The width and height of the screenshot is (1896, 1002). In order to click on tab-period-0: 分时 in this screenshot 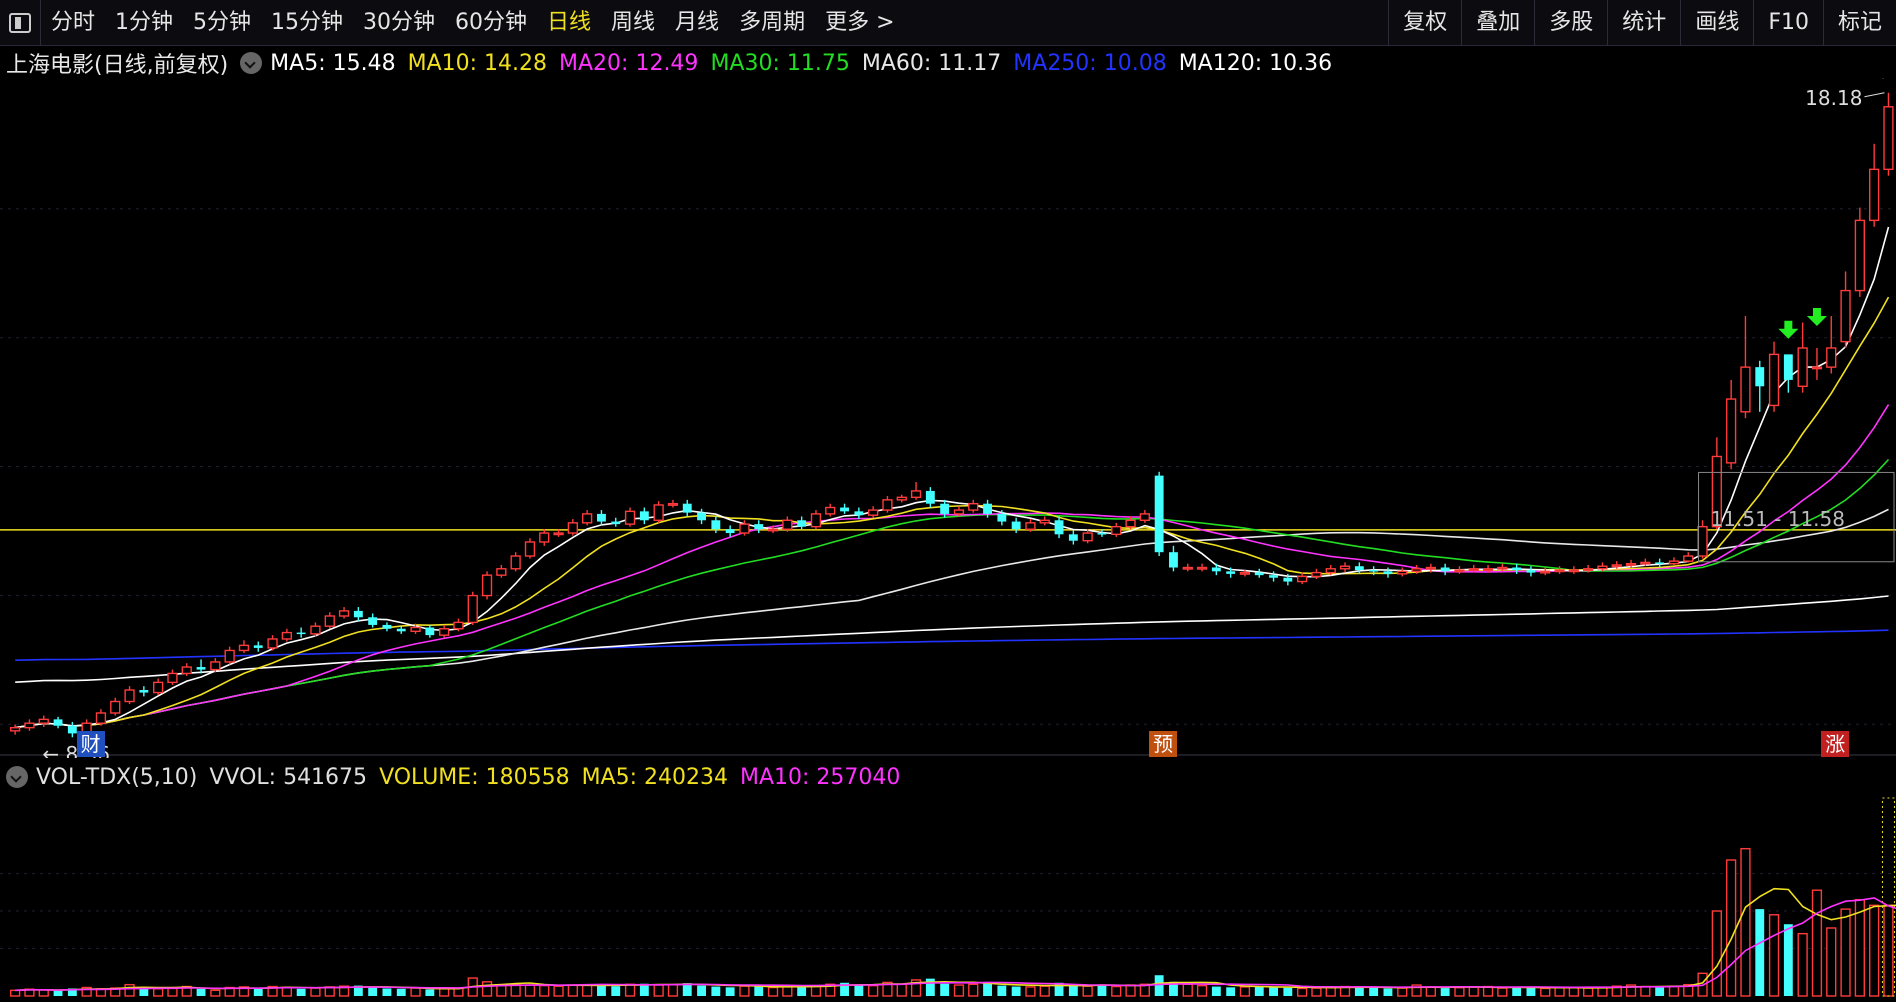, I will do `click(73, 23)`.